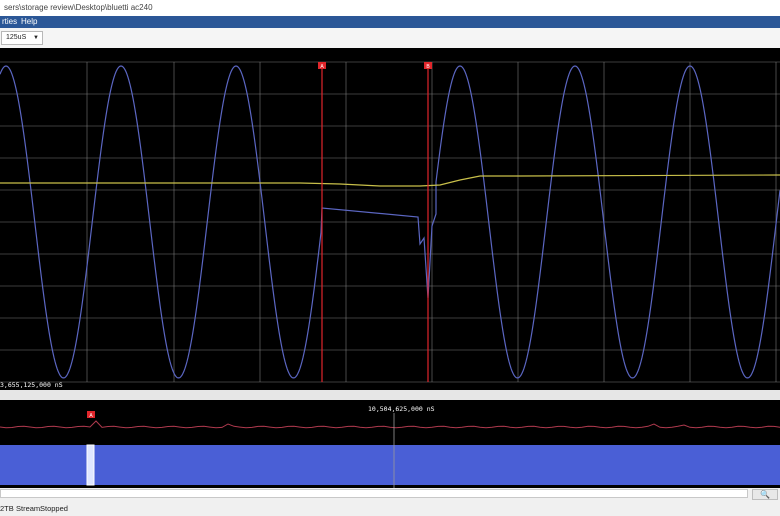 Image resolution: width=780 pixels, height=516 pixels. I want to click on toolbar: 125uS ▼, so click(390, 38).